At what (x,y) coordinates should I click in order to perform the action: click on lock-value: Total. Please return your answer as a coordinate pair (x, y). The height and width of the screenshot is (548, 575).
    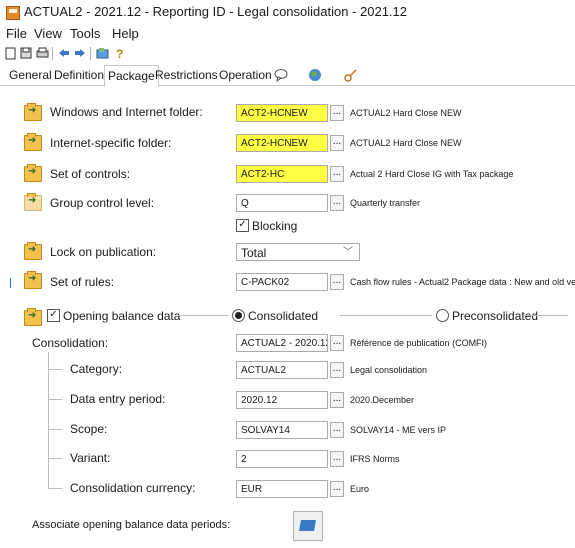
    Looking at the image, I should click on (254, 253).